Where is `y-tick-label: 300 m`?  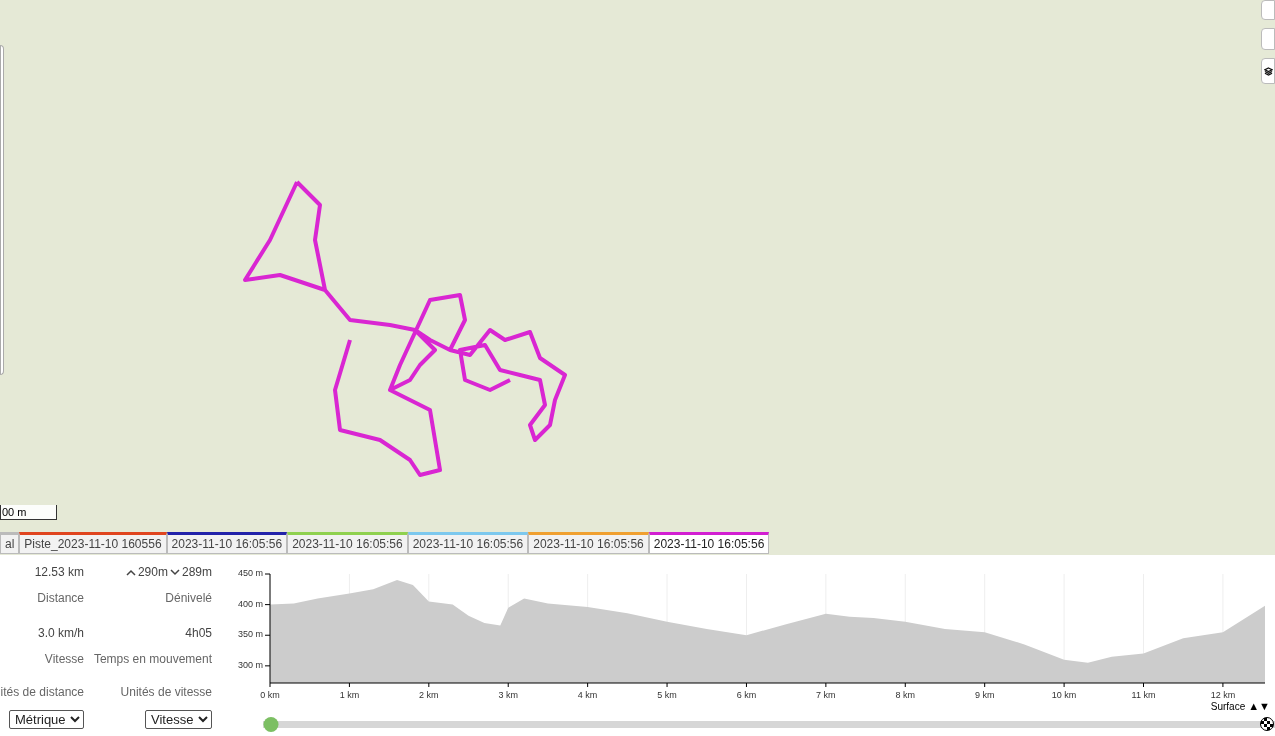 y-tick-label: 300 m is located at coordinates (250, 665).